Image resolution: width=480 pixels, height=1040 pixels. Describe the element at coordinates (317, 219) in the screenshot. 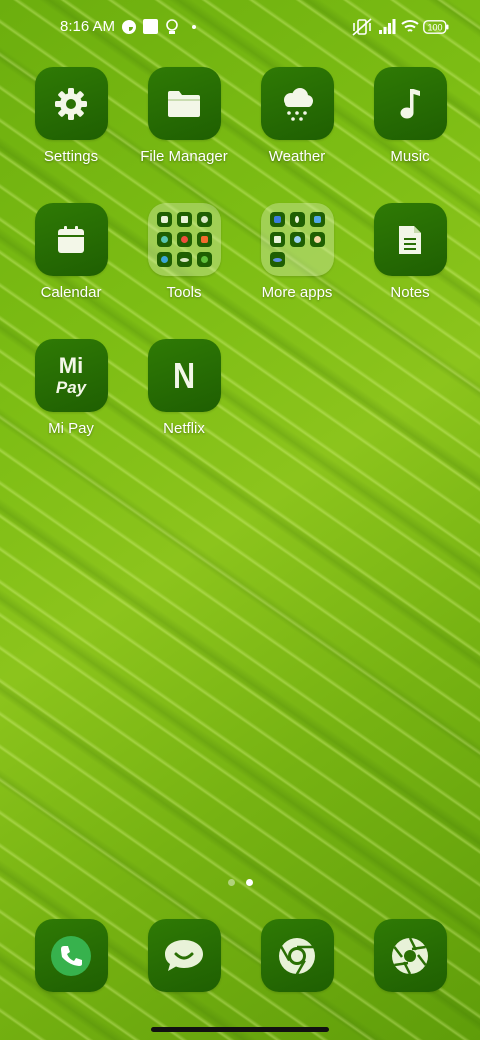

I see `mini-store-icon` at that location.